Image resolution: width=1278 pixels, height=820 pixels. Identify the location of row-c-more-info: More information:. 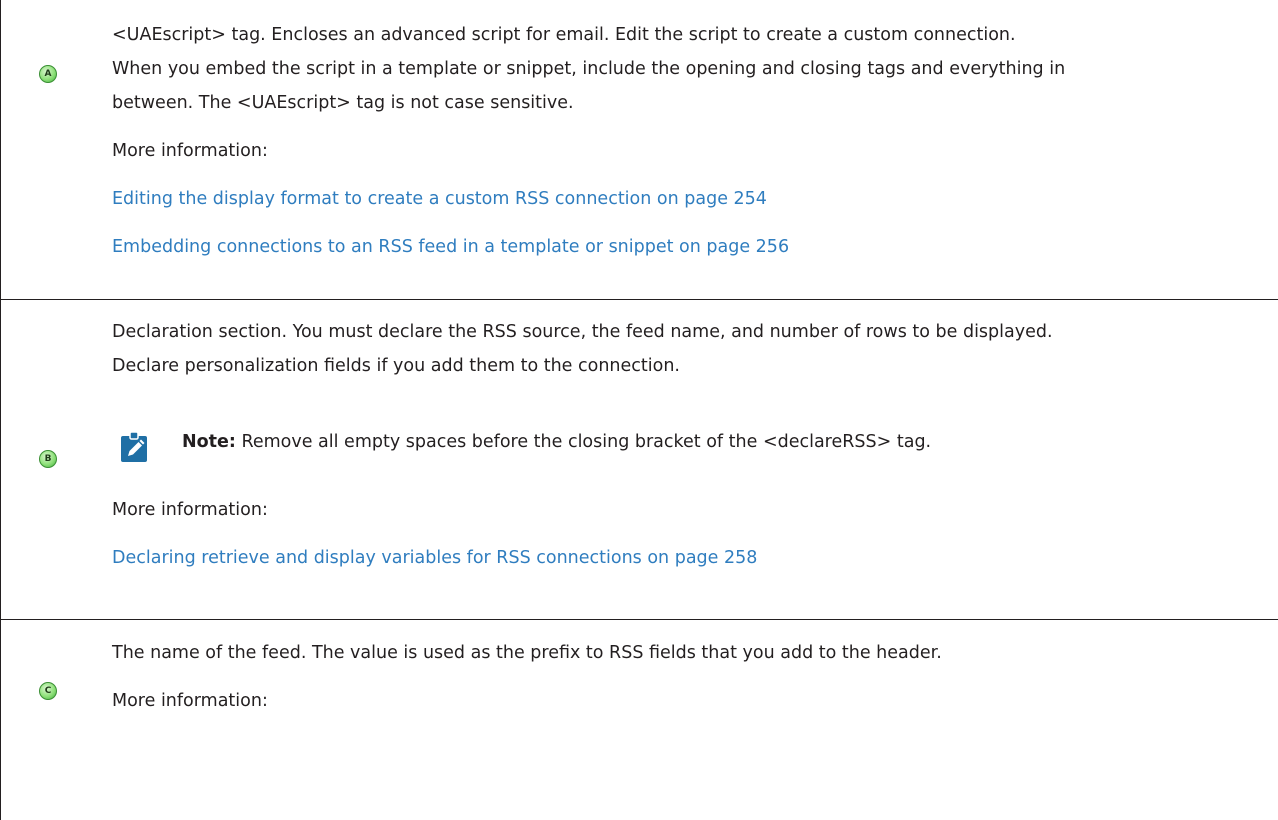
(190, 701).